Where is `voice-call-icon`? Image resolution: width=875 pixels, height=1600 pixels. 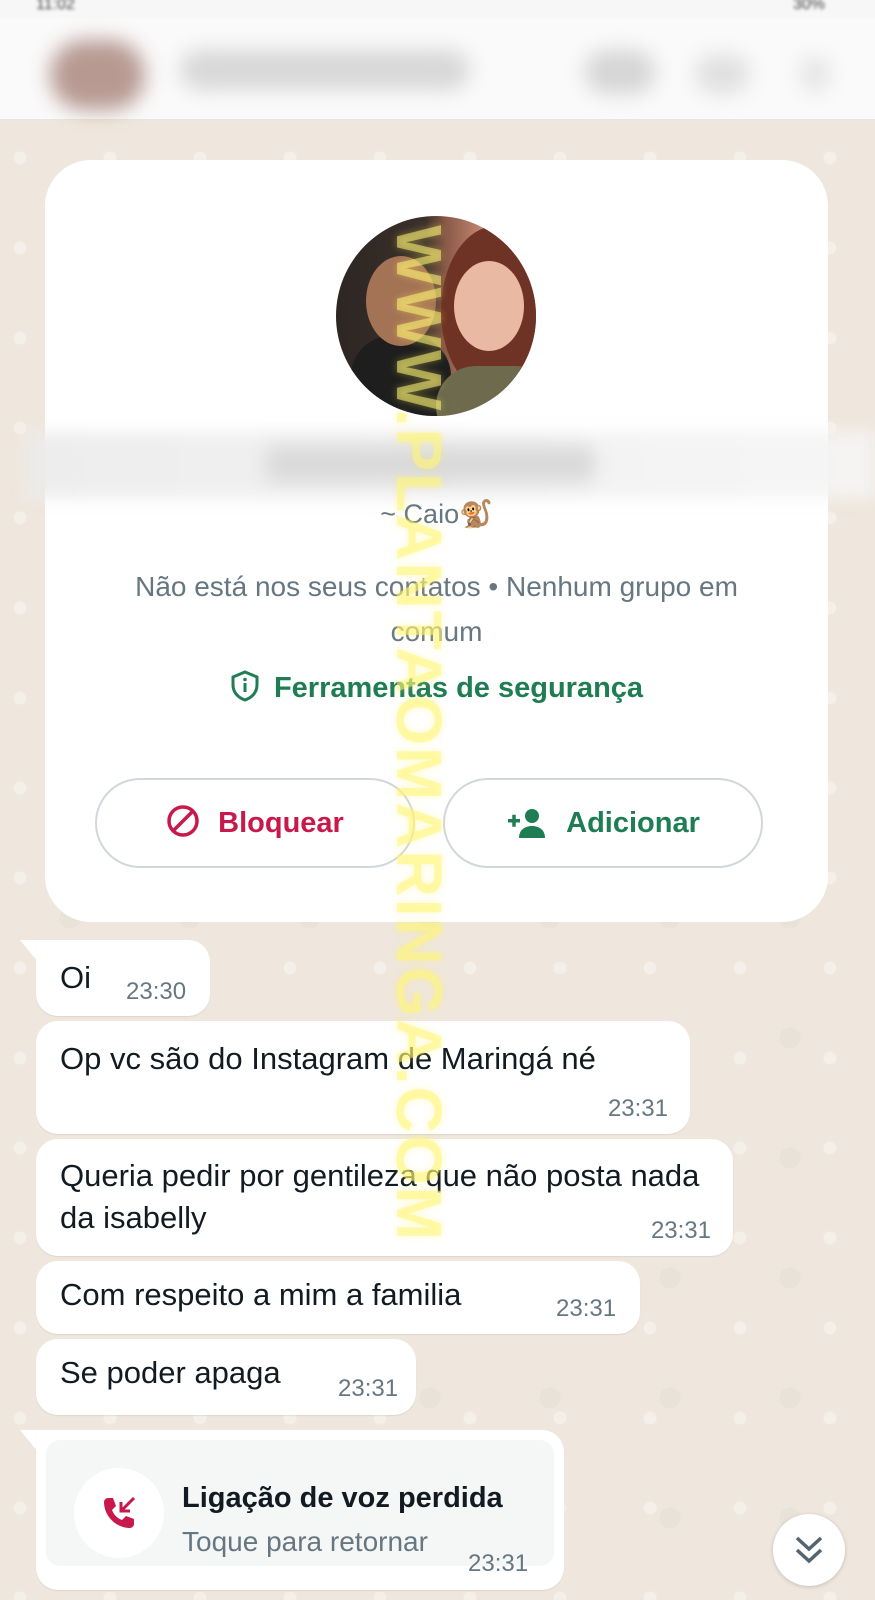 voice-call-icon is located at coordinates (722, 74).